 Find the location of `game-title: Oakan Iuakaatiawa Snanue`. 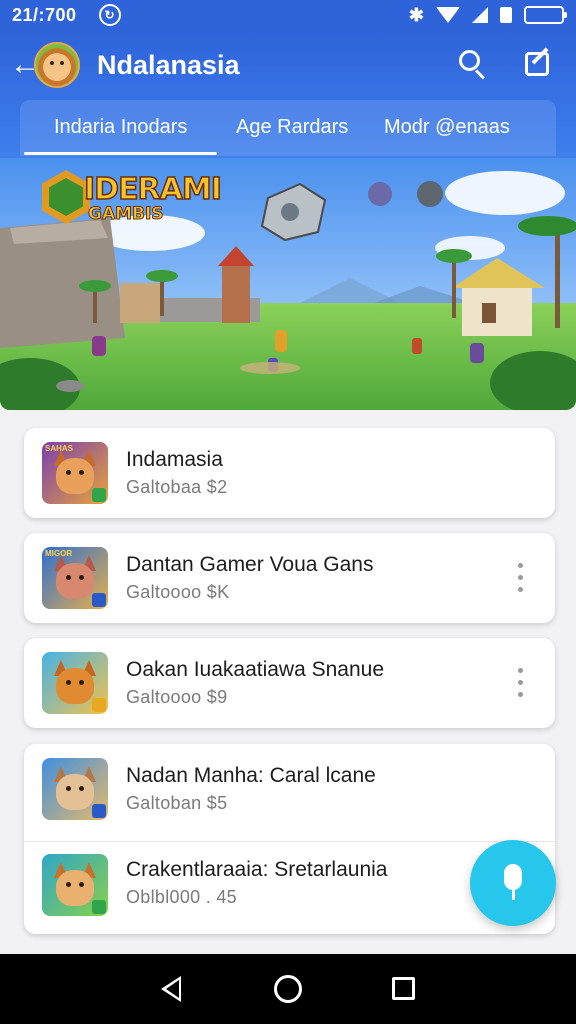

game-title: Oakan Iuakaatiawa Snanue is located at coordinates (255, 669).